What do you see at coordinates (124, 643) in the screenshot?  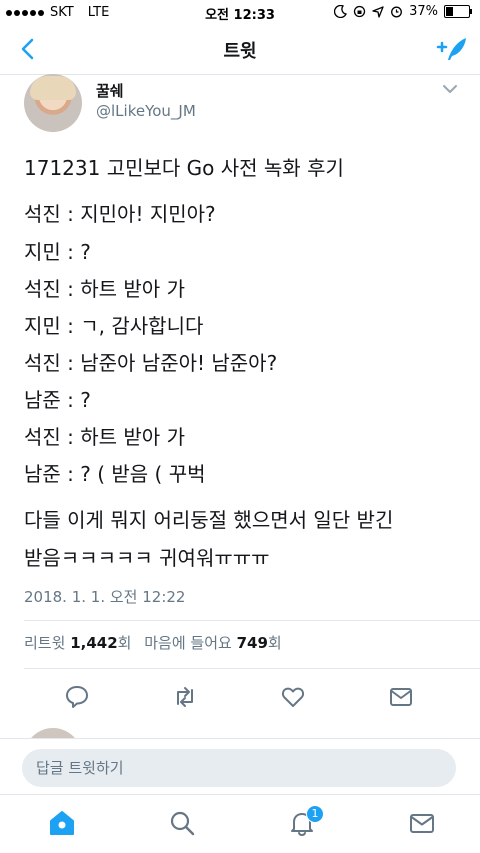 I see `retweet-unit: 회` at bounding box center [124, 643].